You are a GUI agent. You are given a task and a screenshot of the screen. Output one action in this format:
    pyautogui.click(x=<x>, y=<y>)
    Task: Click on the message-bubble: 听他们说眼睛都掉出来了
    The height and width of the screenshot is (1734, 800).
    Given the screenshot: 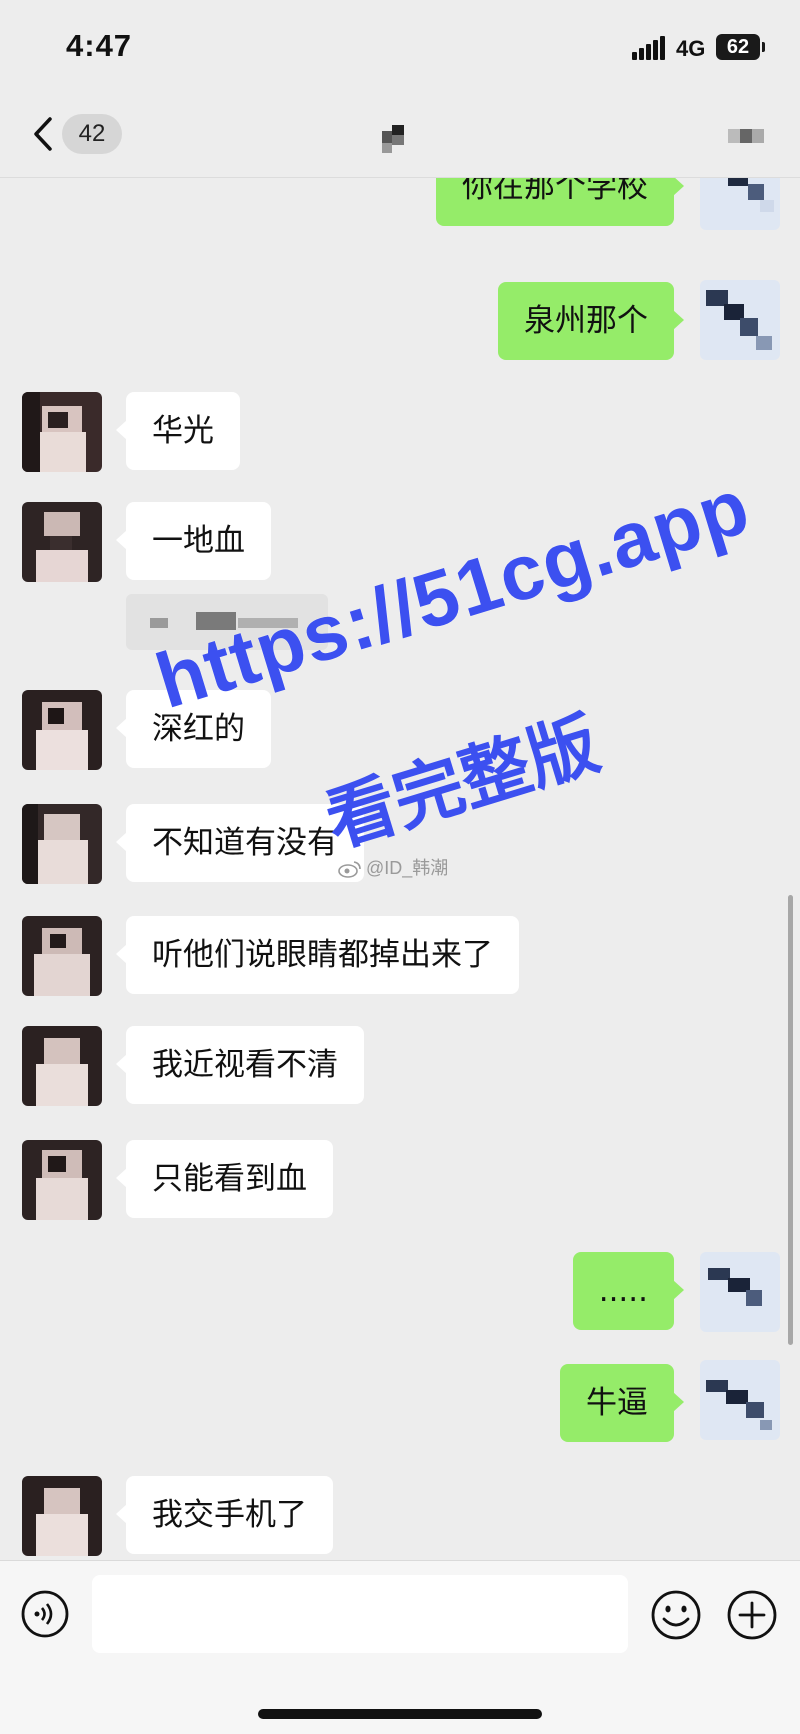 What is the action you would take?
    pyautogui.click(x=317, y=955)
    